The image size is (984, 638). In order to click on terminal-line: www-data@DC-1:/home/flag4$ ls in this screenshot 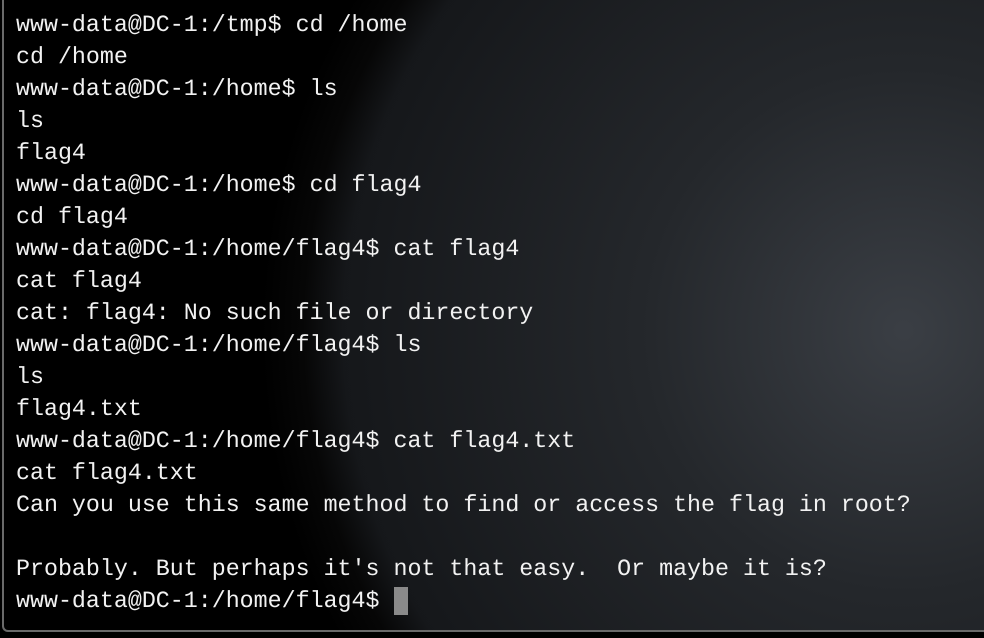, I will do `click(219, 345)`.